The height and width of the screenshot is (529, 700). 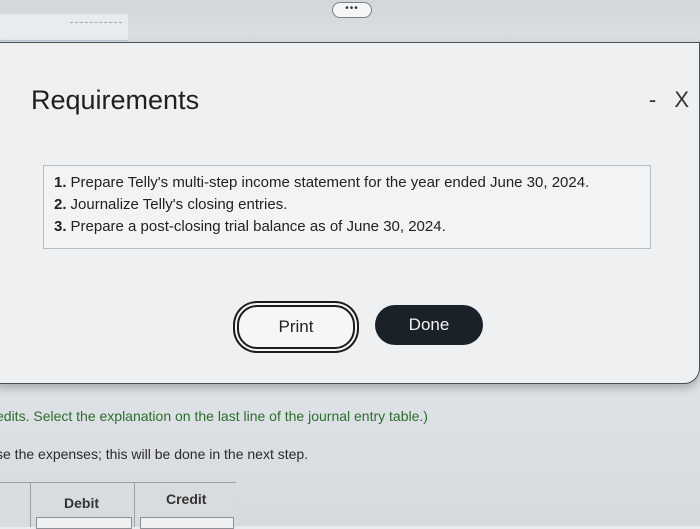 I want to click on requirement-number: 3., so click(x=60, y=226).